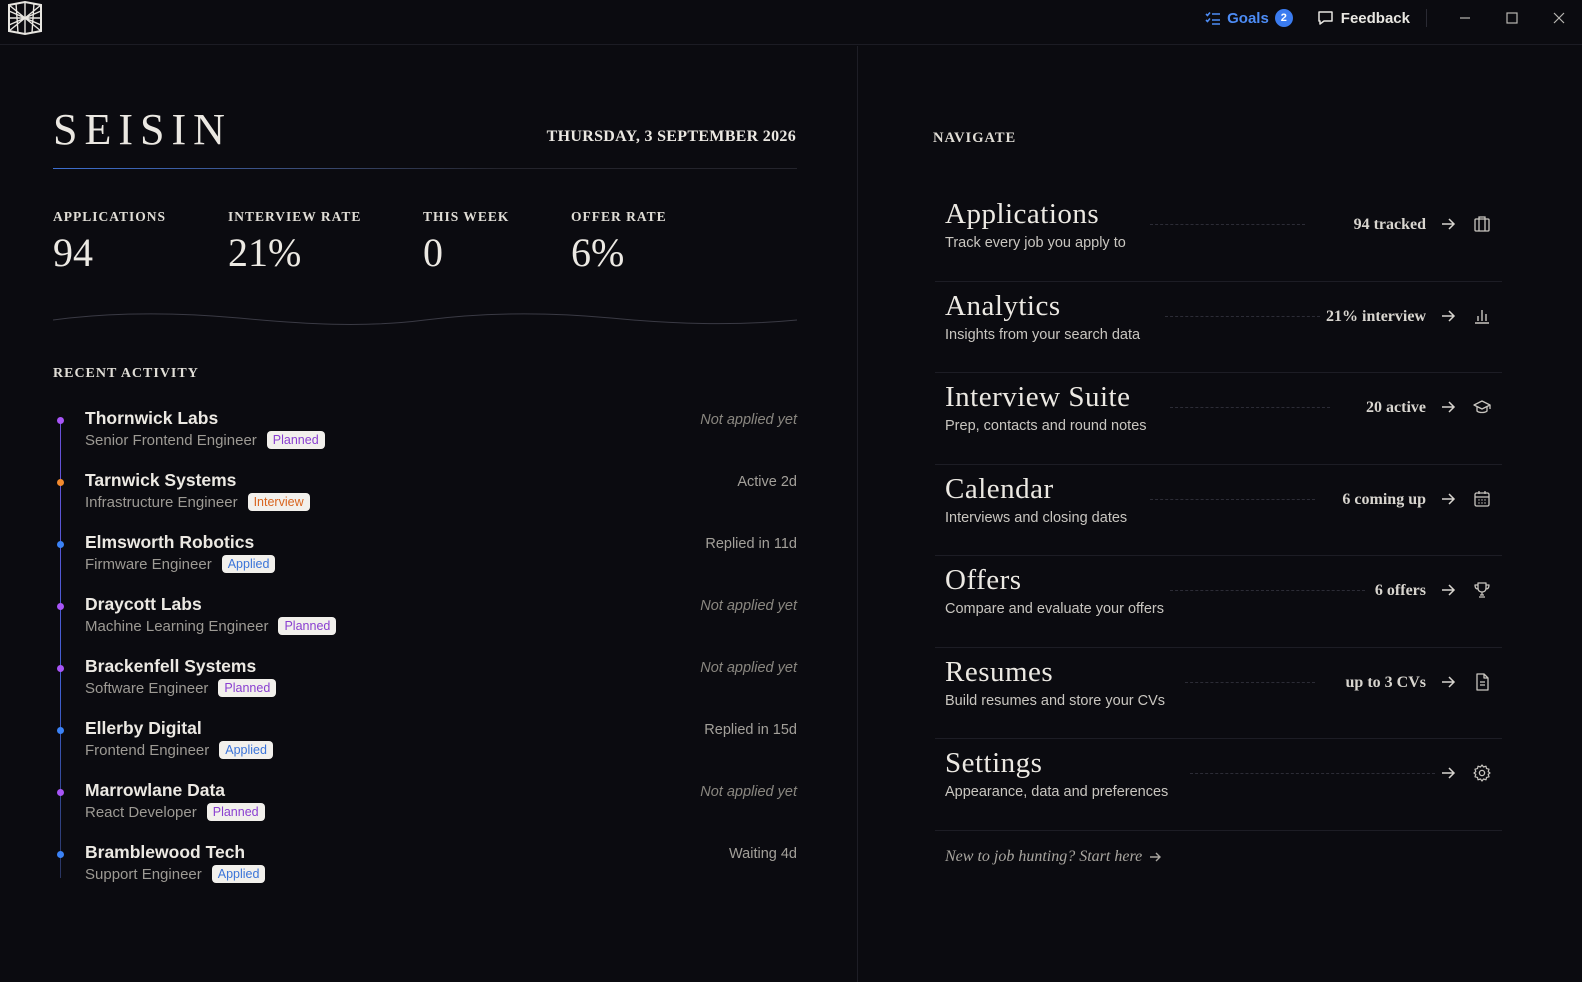 The width and height of the screenshot is (1582, 982). What do you see at coordinates (1036, 517) in the screenshot?
I see `nav-item-description: Interviews and closing dates` at bounding box center [1036, 517].